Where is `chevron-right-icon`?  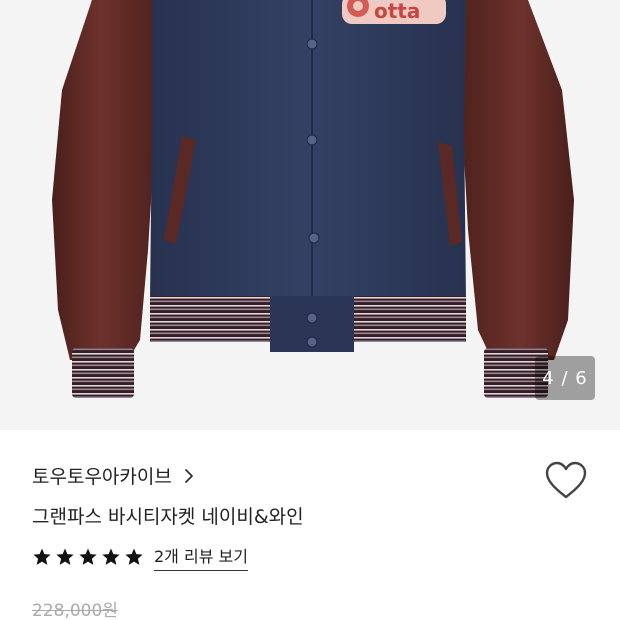
chevron-right-icon is located at coordinates (189, 476).